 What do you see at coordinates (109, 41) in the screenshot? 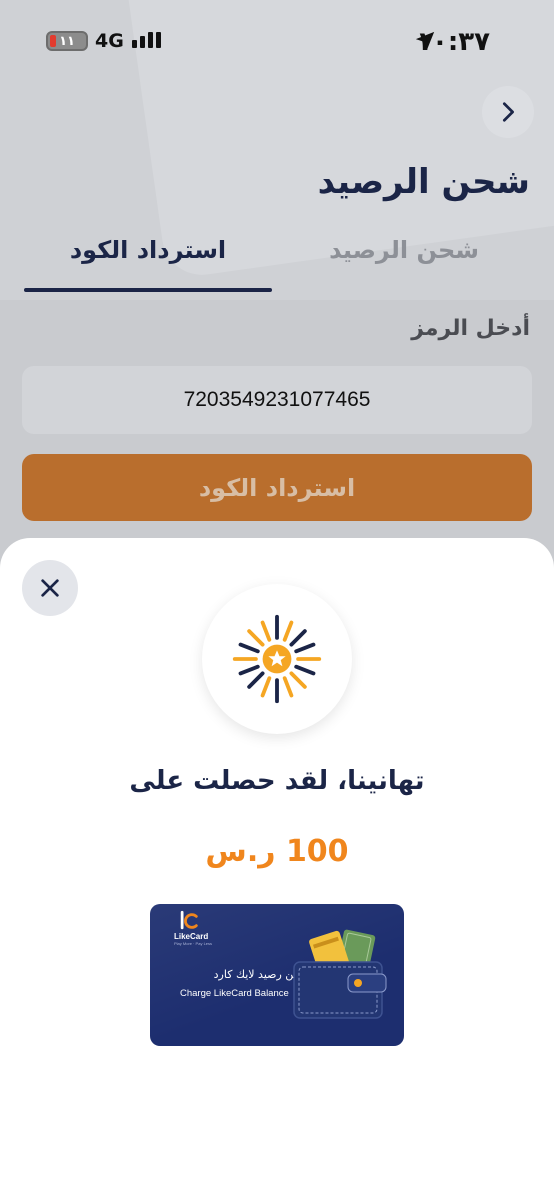
I see `network-type: 4G` at bounding box center [109, 41].